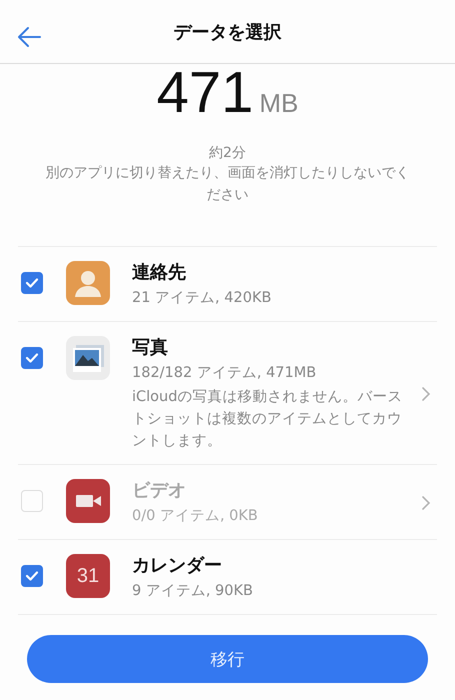 The height and width of the screenshot is (700, 455). Describe the element at coordinates (29, 37) in the screenshot. I see `back-arrow-icon` at that location.